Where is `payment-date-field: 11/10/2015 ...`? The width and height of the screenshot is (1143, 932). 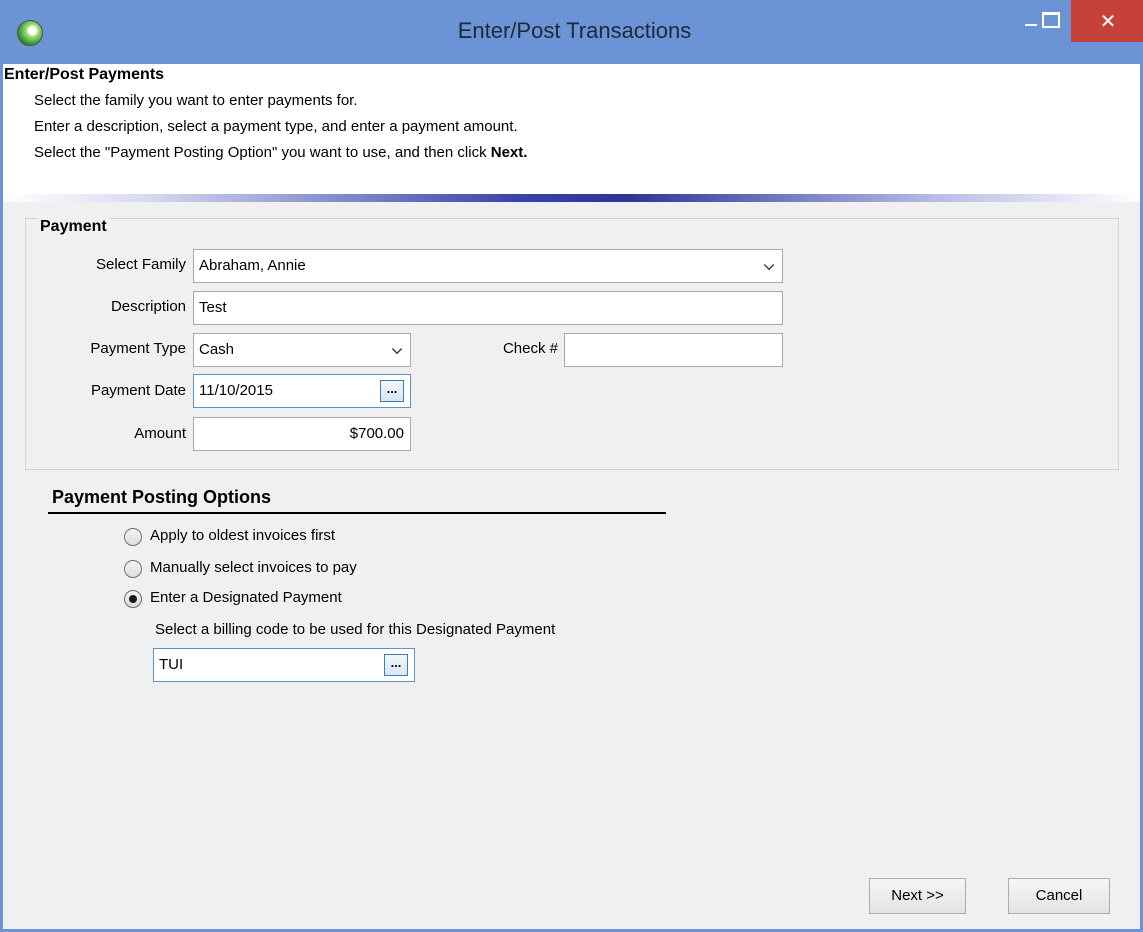
payment-date-field: 11/10/2015 ... is located at coordinates (302, 391).